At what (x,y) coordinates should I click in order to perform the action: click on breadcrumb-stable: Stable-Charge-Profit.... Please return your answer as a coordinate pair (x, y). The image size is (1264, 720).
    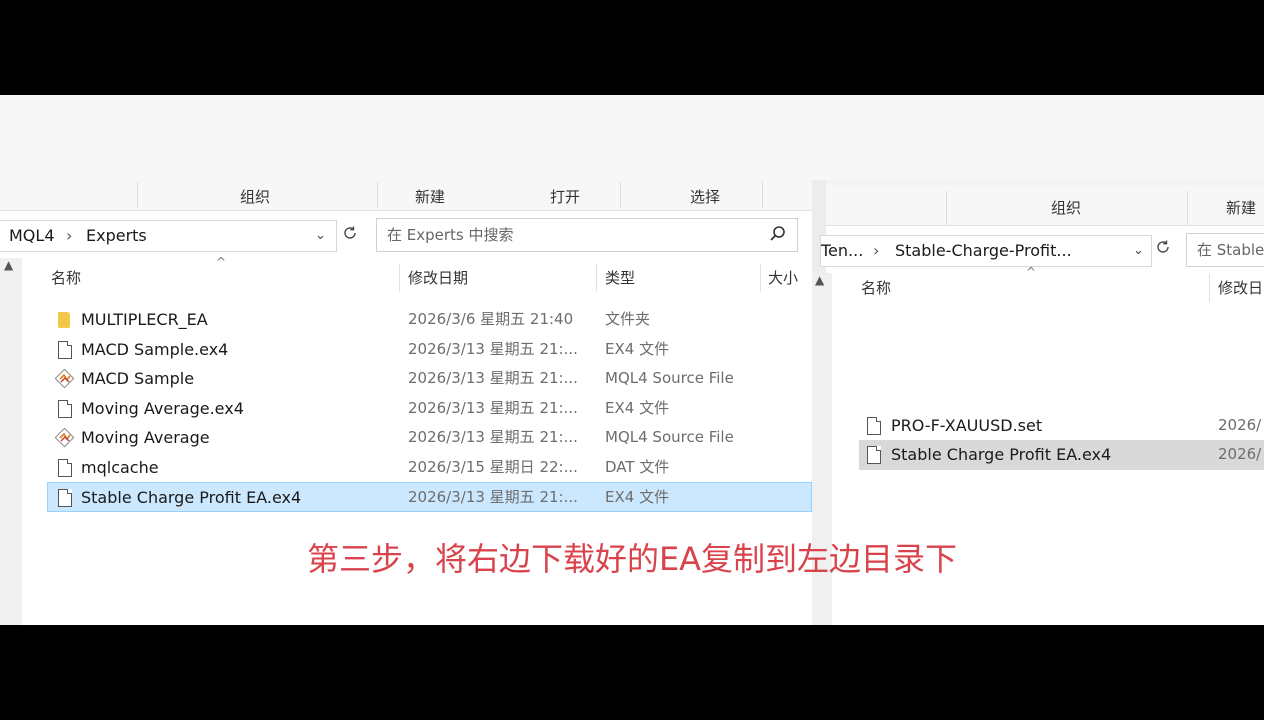
    Looking at the image, I should click on (983, 251).